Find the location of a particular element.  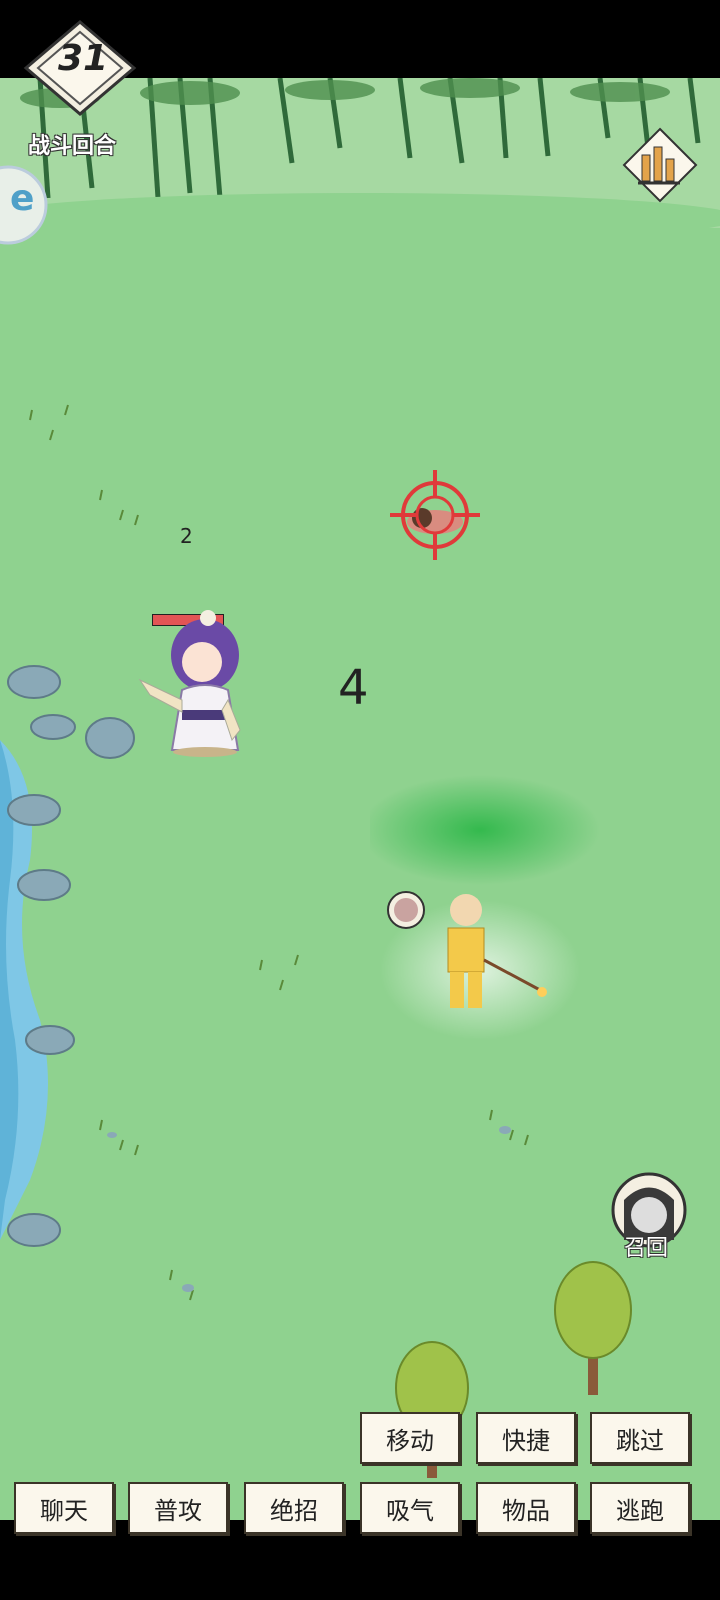

shortcut-button: 快捷 is located at coordinates (526, 1438).